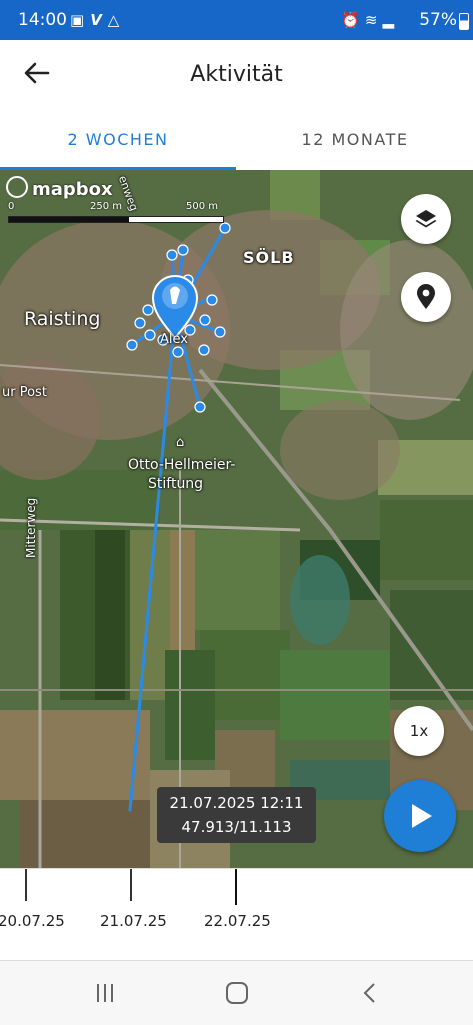  What do you see at coordinates (32, 921) in the screenshot?
I see `timeline-label-20: 20.07.25` at bounding box center [32, 921].